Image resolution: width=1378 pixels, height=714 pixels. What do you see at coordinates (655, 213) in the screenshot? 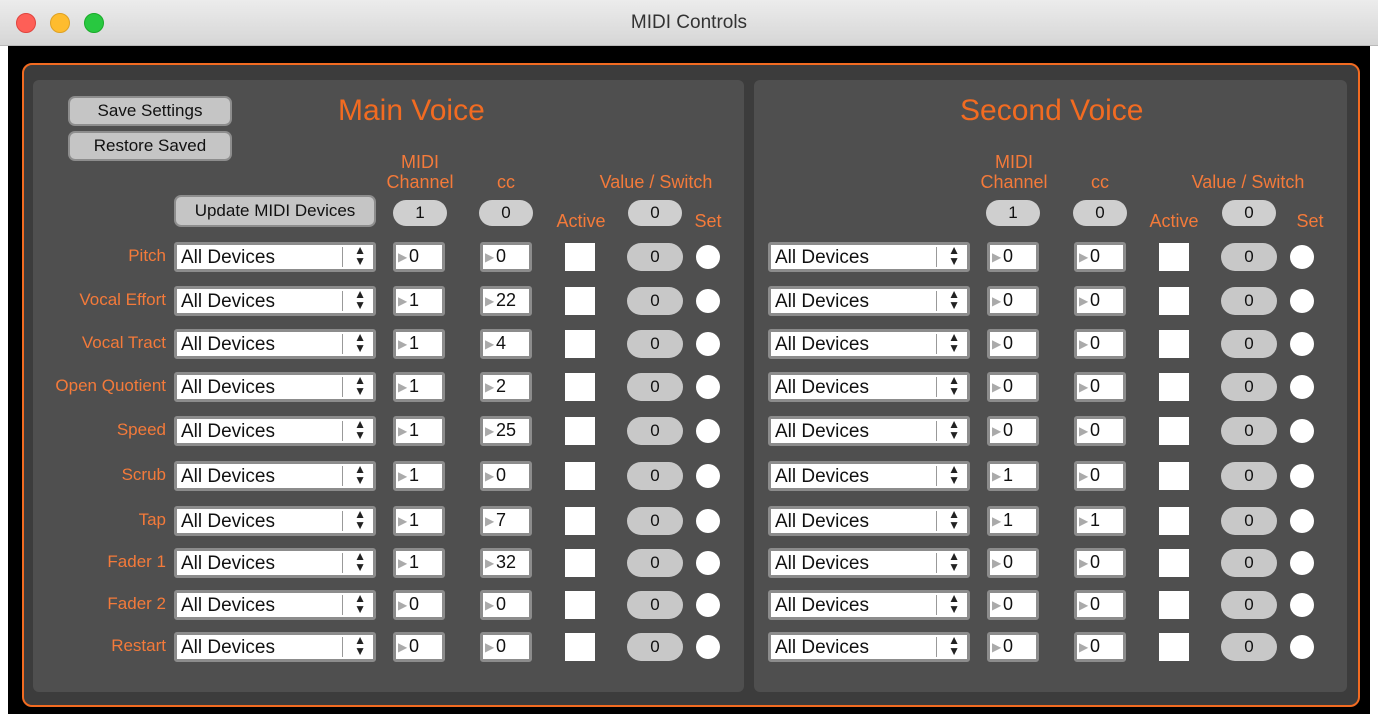
I see `main-value-all-pill: 0` at bounding box center [655, 213].